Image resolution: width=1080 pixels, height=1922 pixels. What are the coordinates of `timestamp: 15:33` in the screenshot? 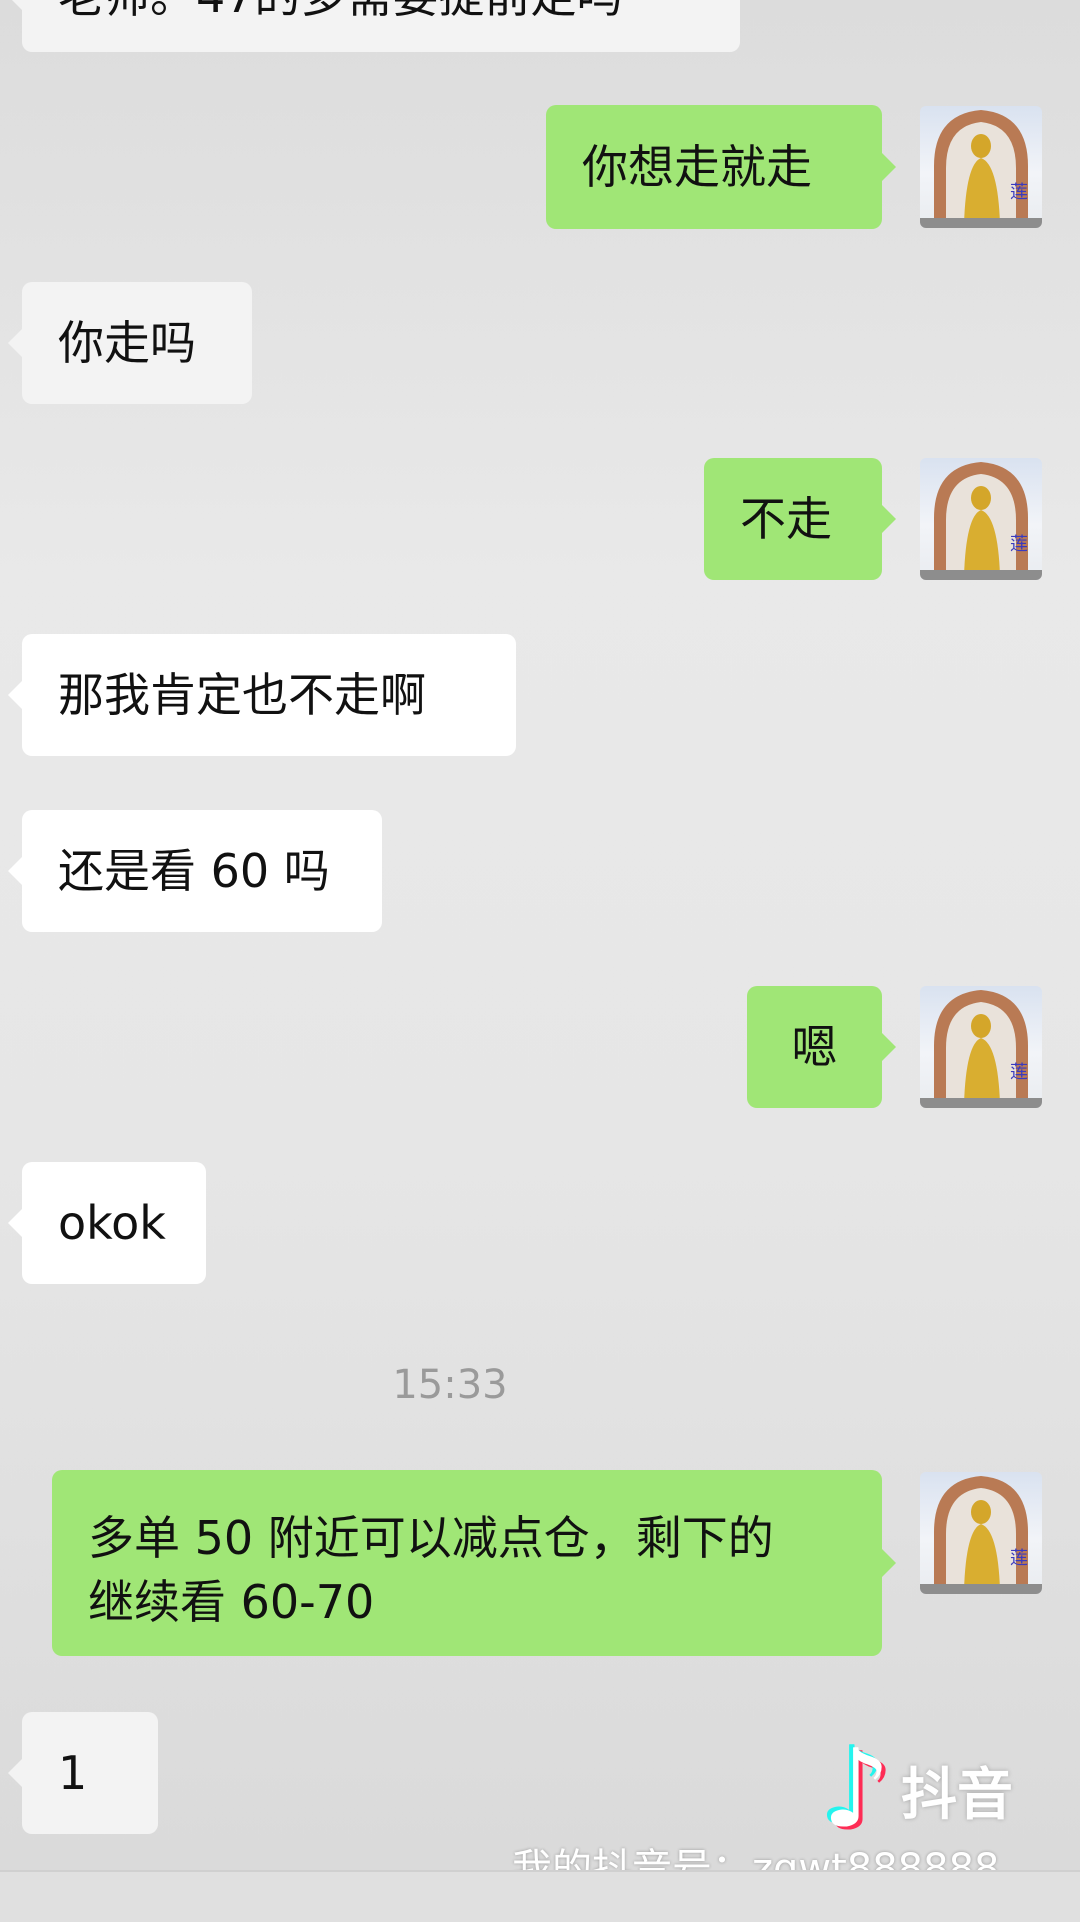 It's located at (450, 1385).